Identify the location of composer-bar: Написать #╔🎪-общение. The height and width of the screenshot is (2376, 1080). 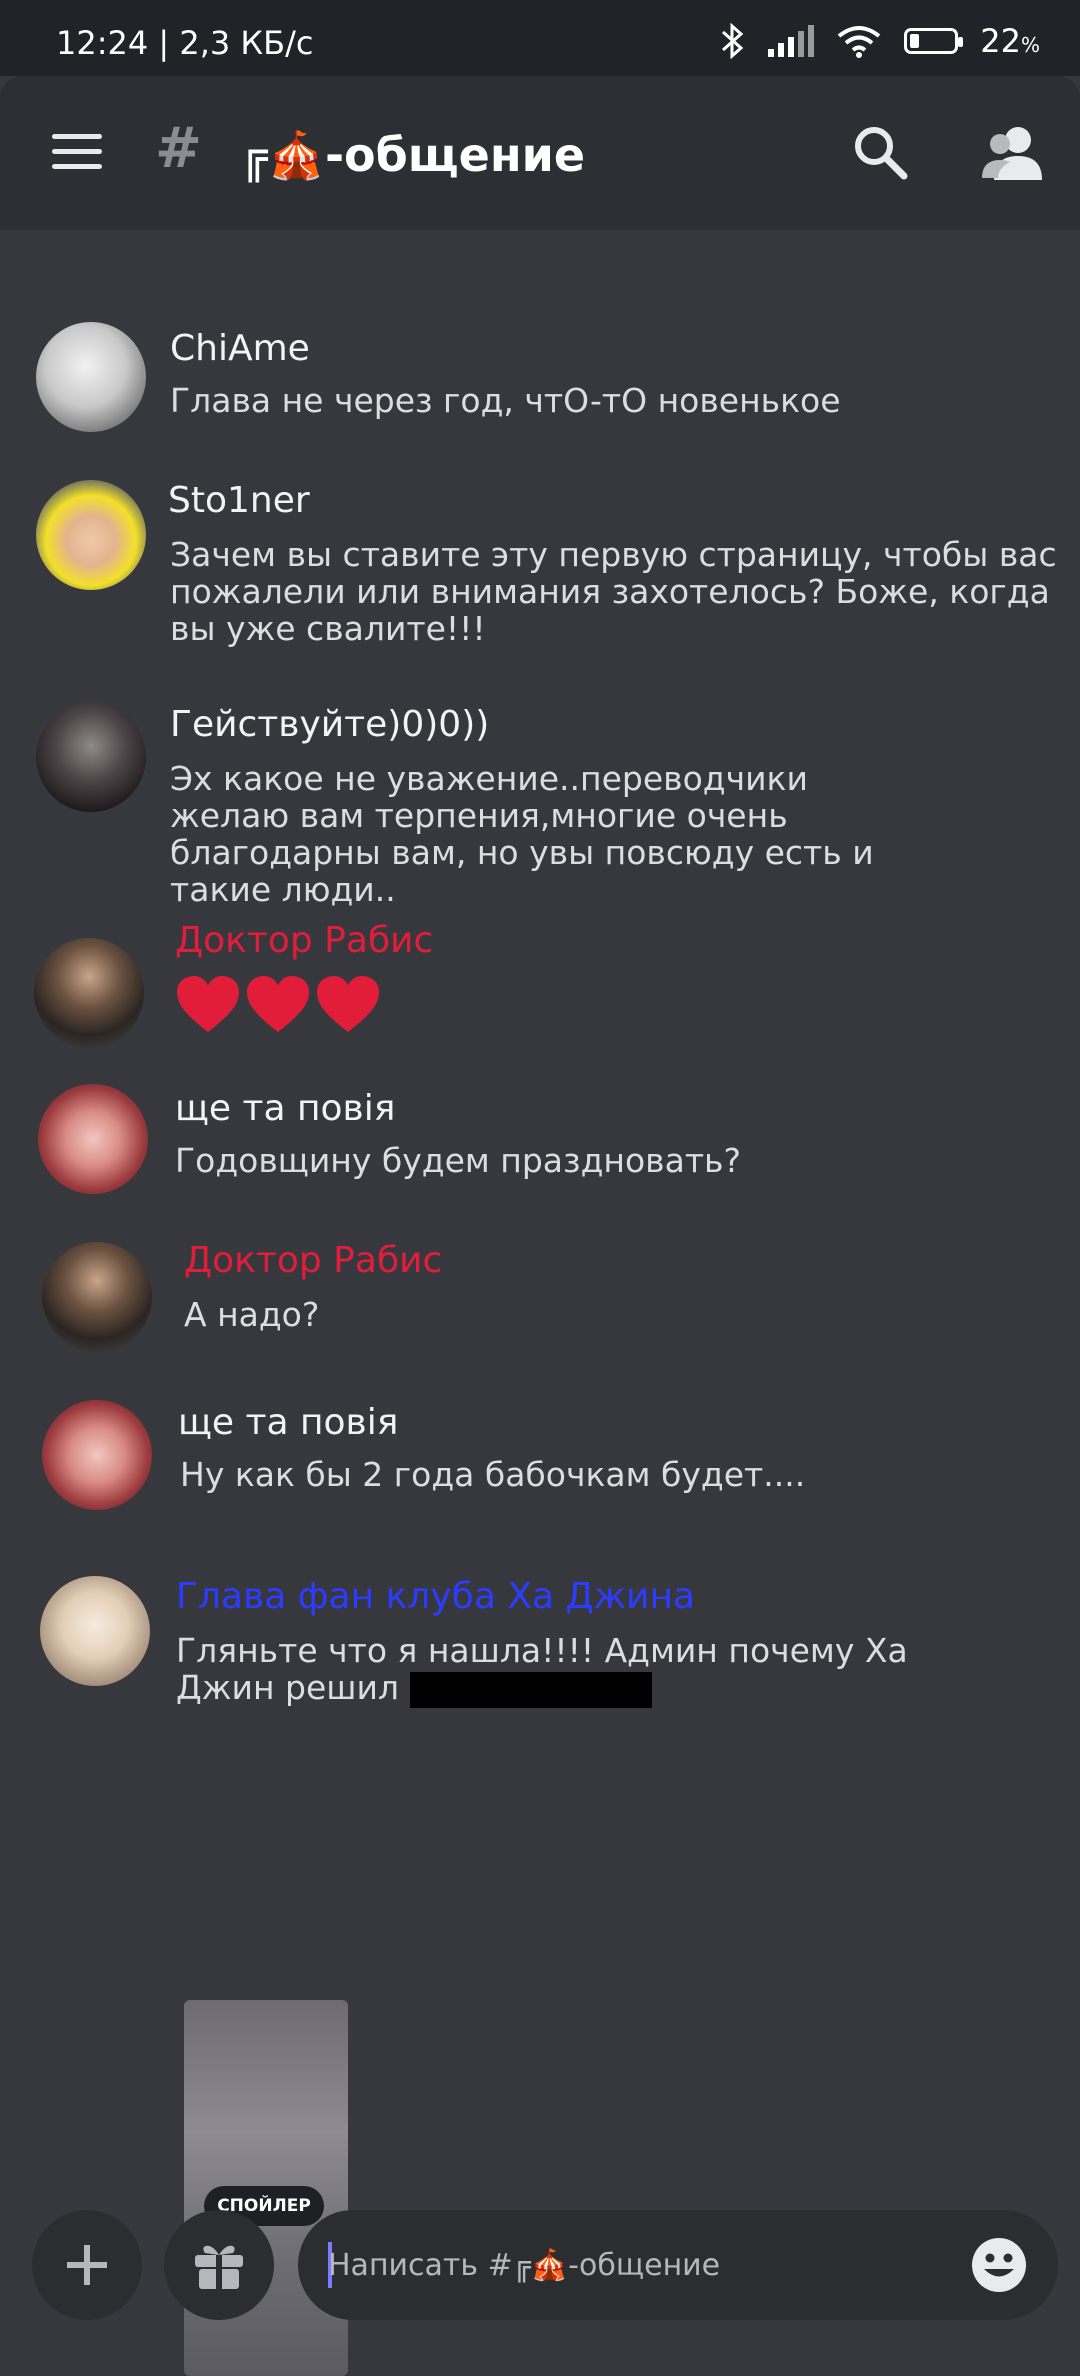
(540, 2270).